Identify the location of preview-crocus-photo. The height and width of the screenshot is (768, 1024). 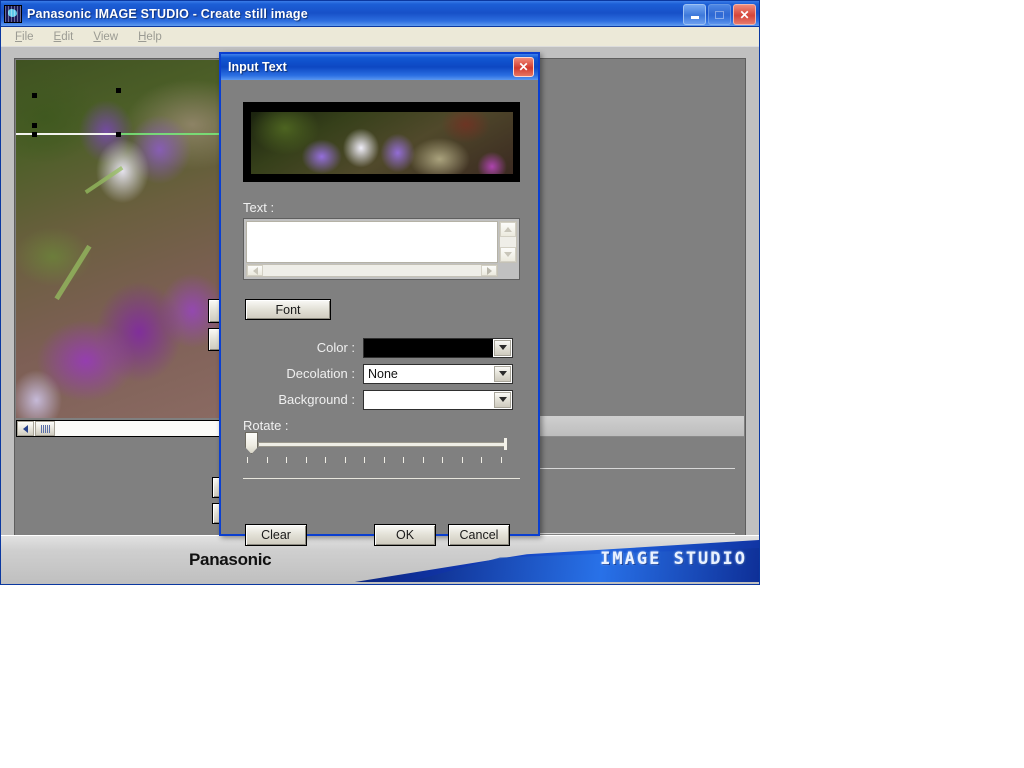
(382, 143).